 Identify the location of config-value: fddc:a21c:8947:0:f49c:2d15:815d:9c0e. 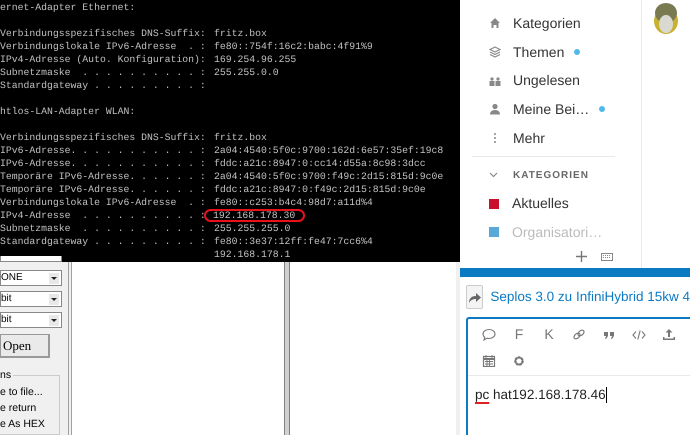
(320, 189).